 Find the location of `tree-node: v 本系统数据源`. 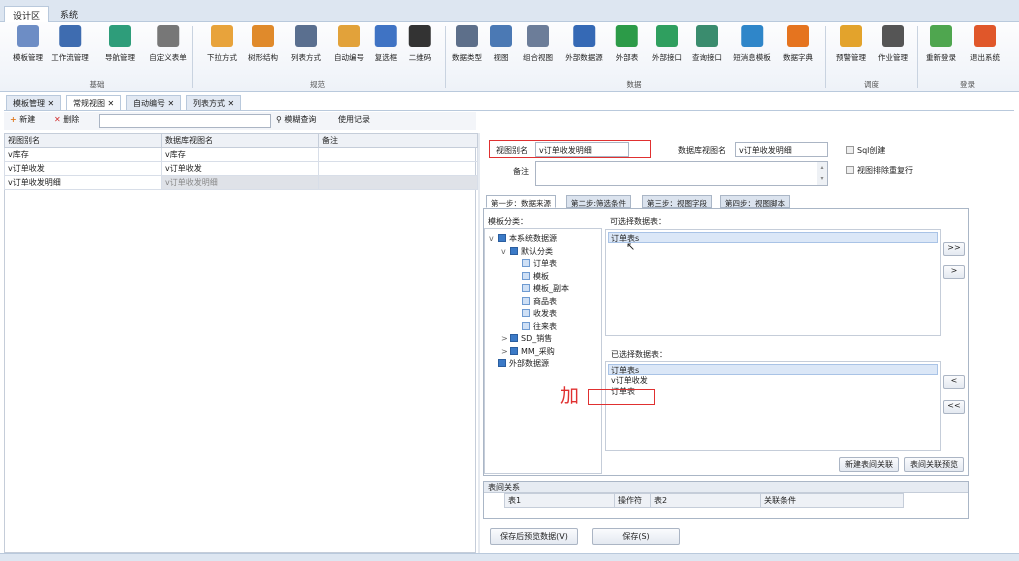

tree-node: v 本系统数据源 is located at coordinates (523, 238).